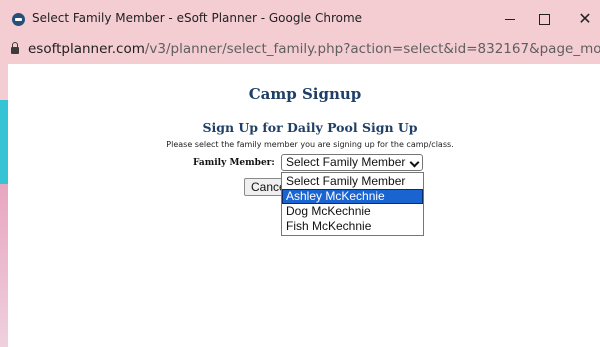 The image size is (600, 347). What do you see at coordinates (18, 19) in the screenshot?
I see `app-icon` at bounding box center [18, 19].